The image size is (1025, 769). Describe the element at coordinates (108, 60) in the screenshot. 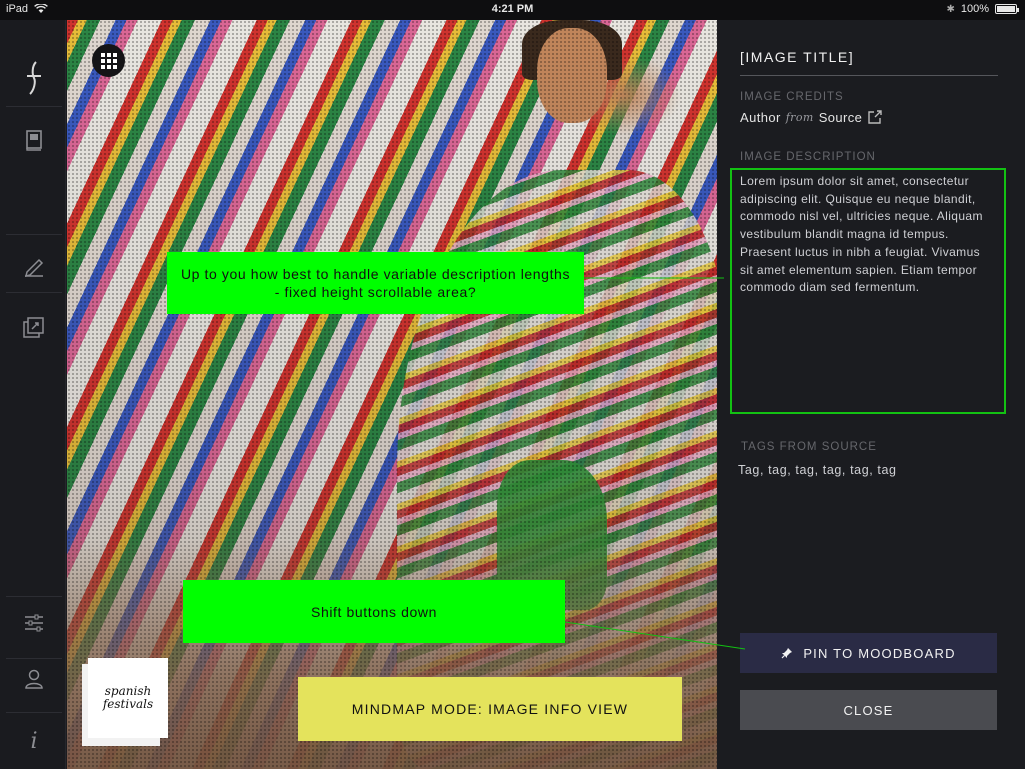

I see `grid-menu-button` at that location.